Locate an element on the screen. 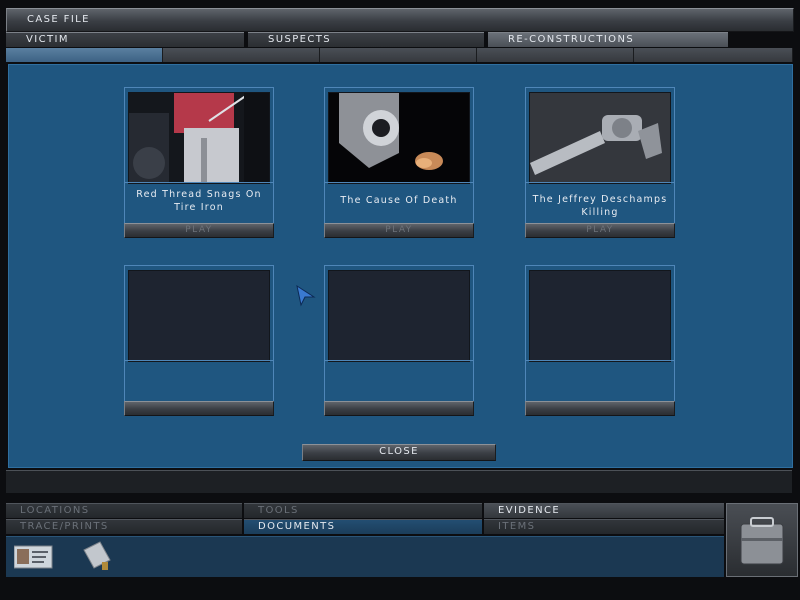  close-button: Close is located at coordinates (399, 452).